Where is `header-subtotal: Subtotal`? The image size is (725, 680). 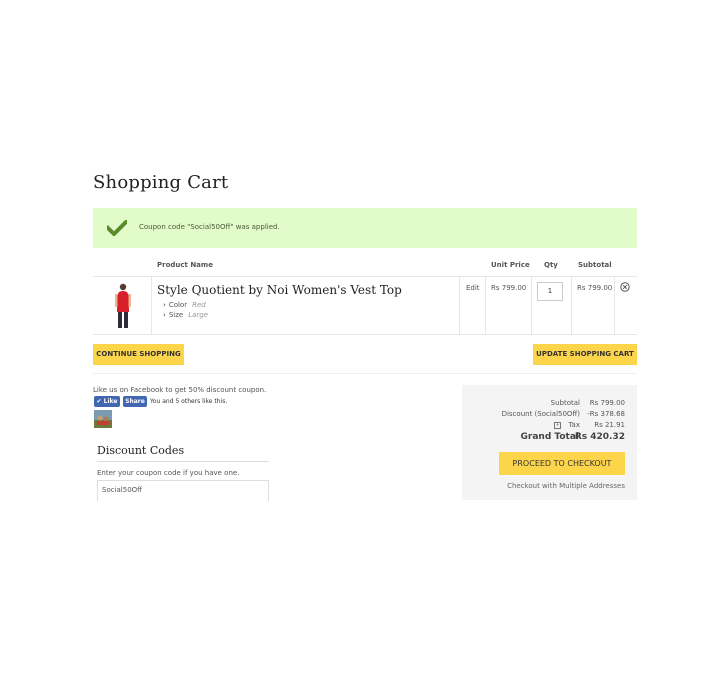 header-subtotal: Subtotal is located at coordinates (595, 265).